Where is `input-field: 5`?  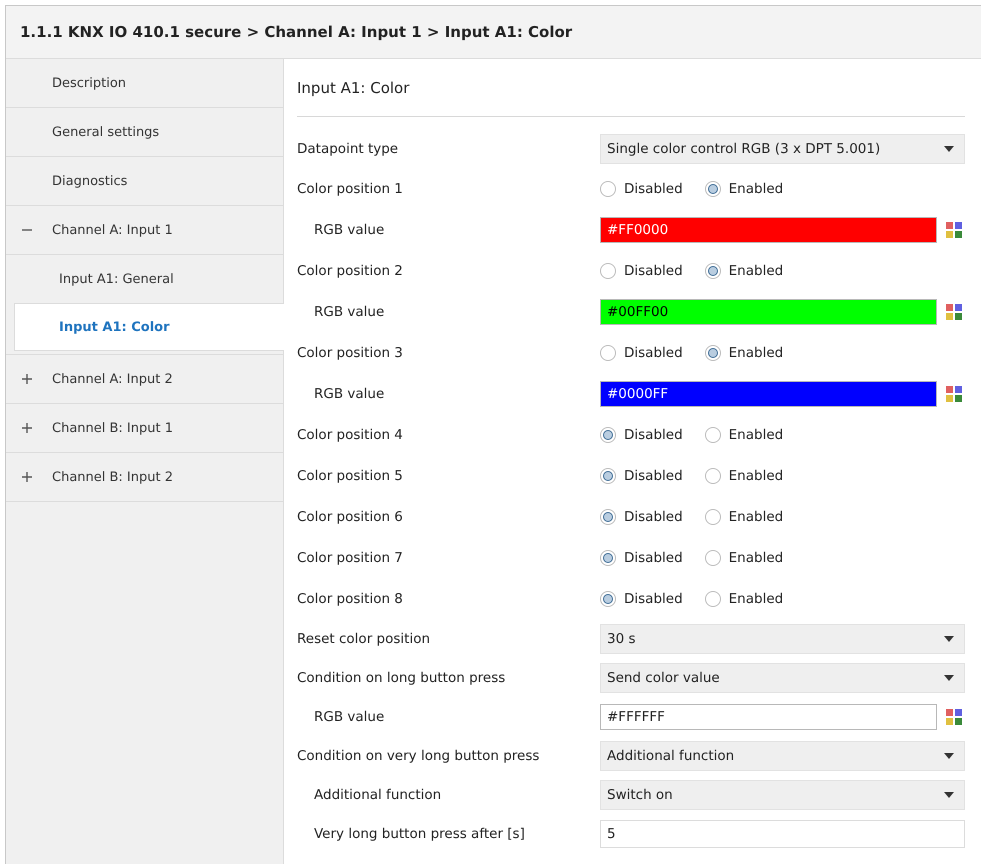
input-field: 5 is located at coordinates (782, 834).